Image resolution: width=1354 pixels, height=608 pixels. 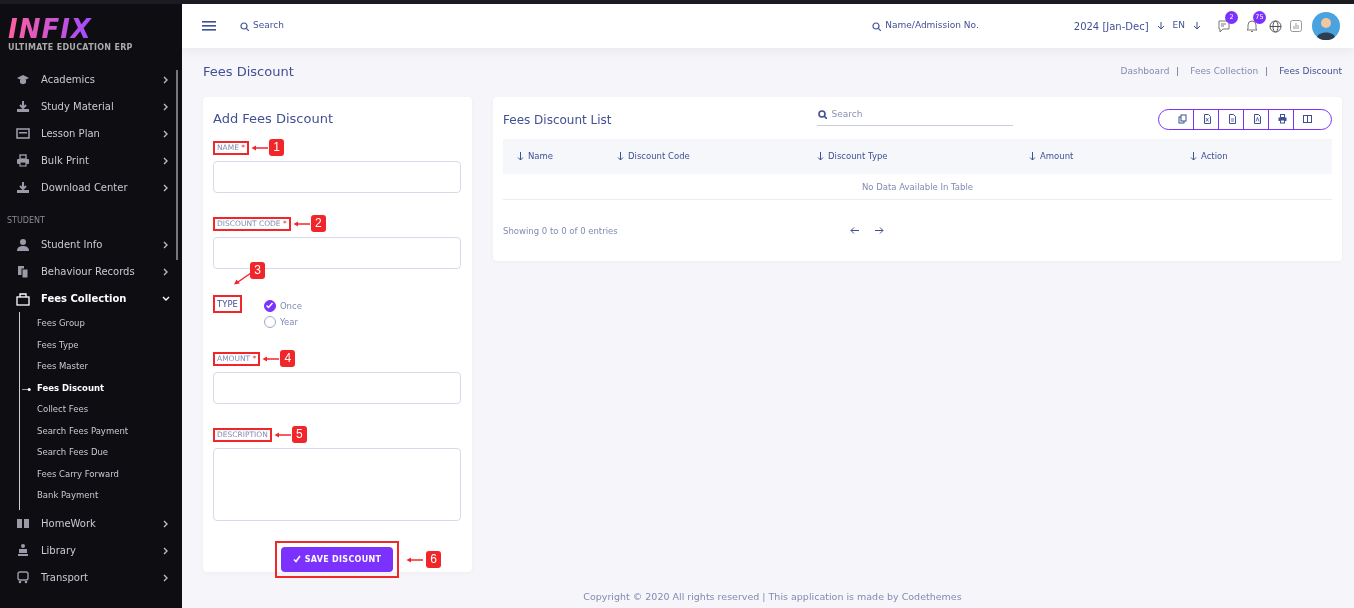 What do you see at coordinates (1186, 26) in the screenshot?
I see `language-dropdown: EN` at bounding box center [1186, 26].